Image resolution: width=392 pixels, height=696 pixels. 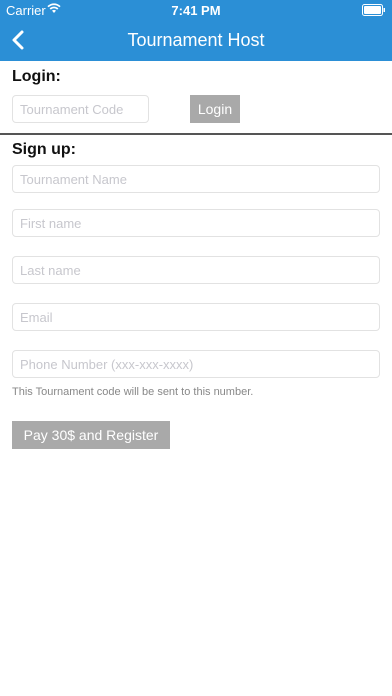 I want to click on last-name-input, so click(x=196, y=270).